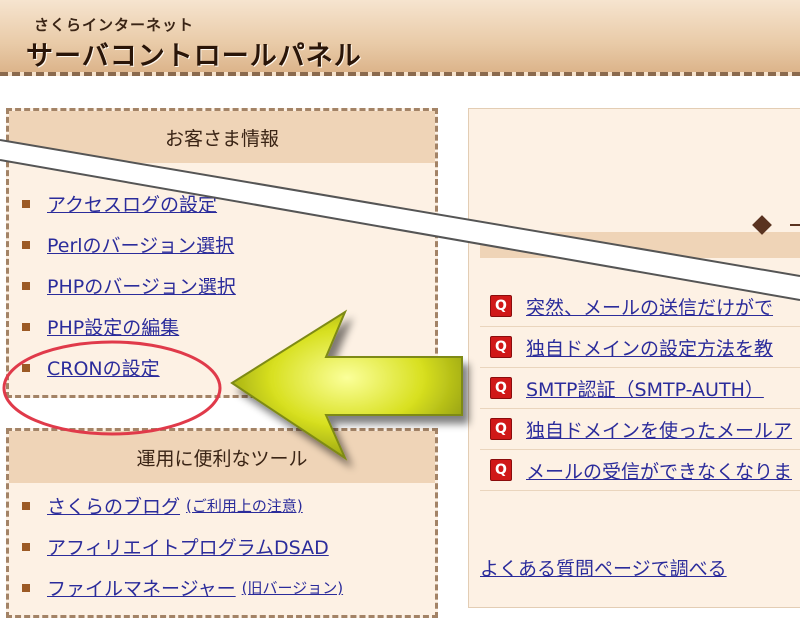 The image size is (800, 618). Describe the element at coordinates (659, 429) in the screenshot. I see `faq-link: 独自ドメインを使ったメールア` at that location.